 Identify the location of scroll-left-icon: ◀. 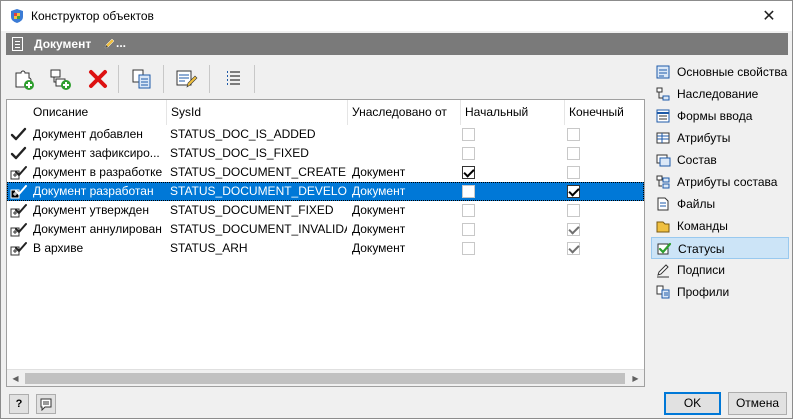
(15, 378).